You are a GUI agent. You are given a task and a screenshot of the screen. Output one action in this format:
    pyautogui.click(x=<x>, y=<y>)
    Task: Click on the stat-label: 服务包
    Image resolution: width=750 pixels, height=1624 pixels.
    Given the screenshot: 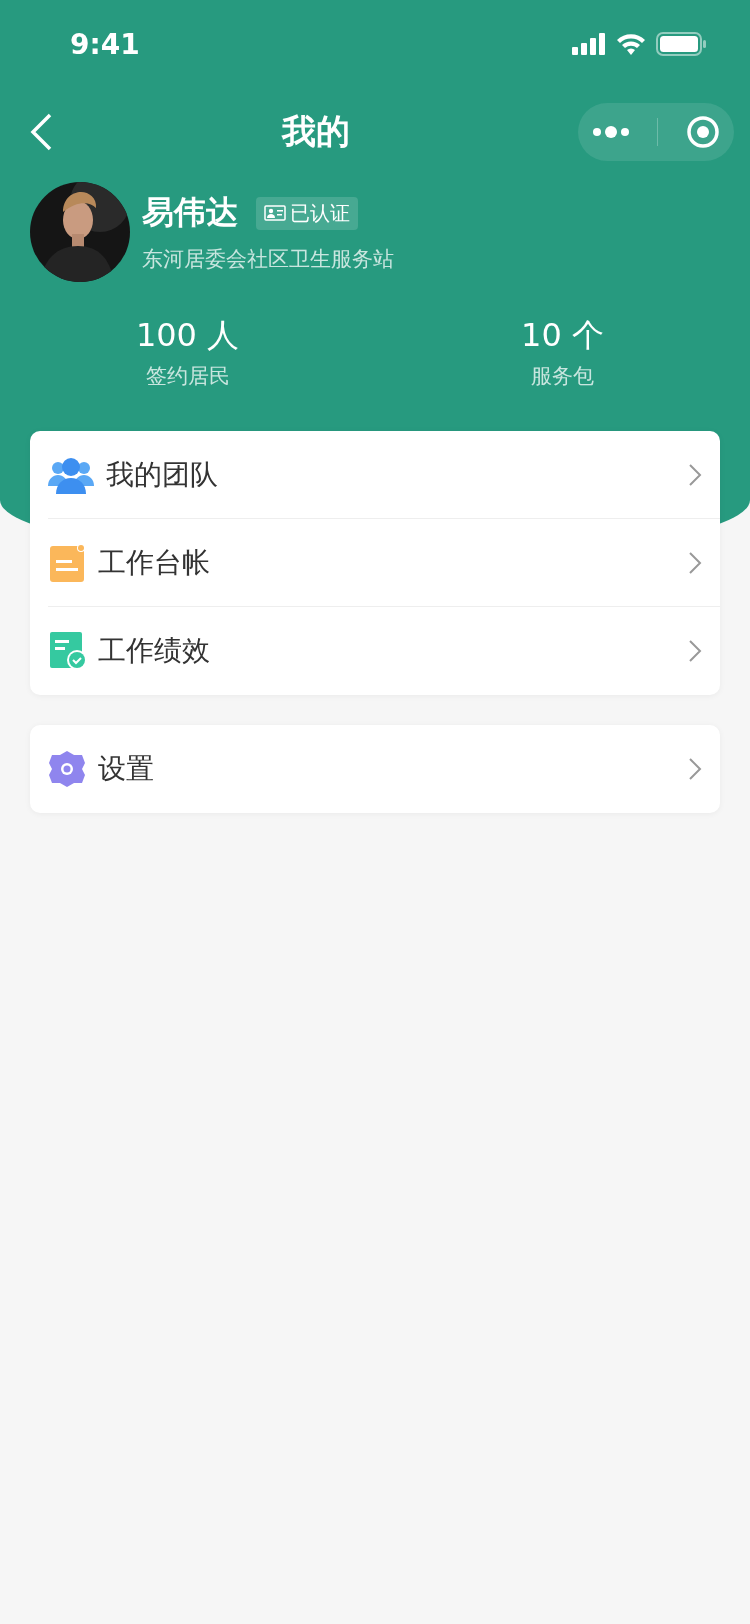 What is the action you would take?
    pyautogui.click(x=562, y=376)
    